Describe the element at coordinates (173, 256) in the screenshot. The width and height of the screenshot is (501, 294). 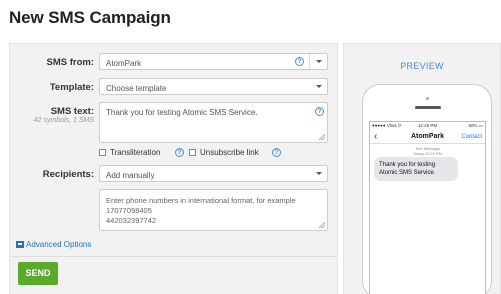
I see `divider` at that location.